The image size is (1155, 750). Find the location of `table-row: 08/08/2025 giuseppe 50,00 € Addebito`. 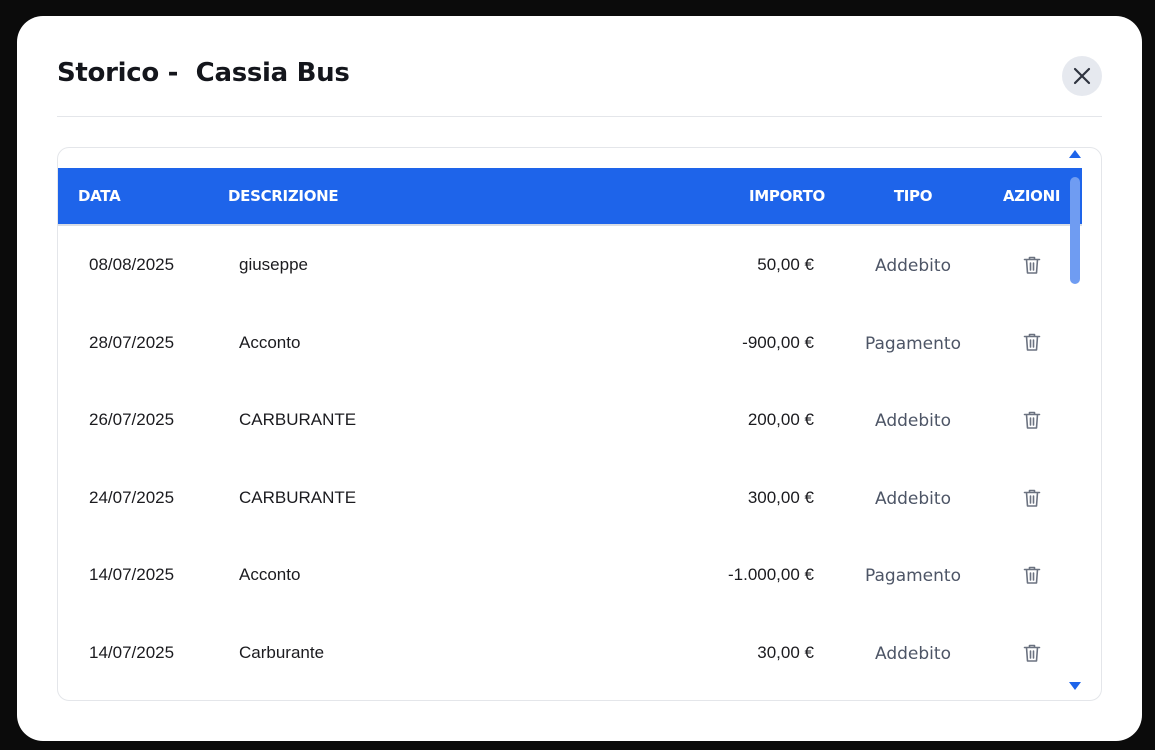

table-row: 08/08/2025 giuseppe 50,00 € Addebito is located at coordinates (570, 265).